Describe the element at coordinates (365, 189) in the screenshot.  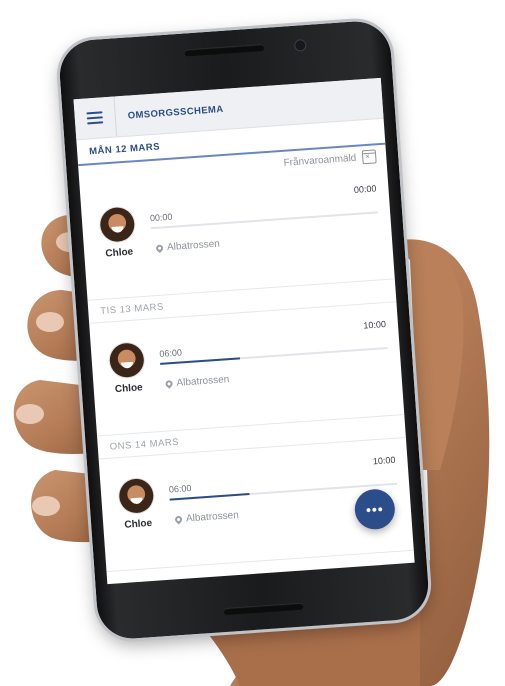
I see `end-time: 00:00` at that location.